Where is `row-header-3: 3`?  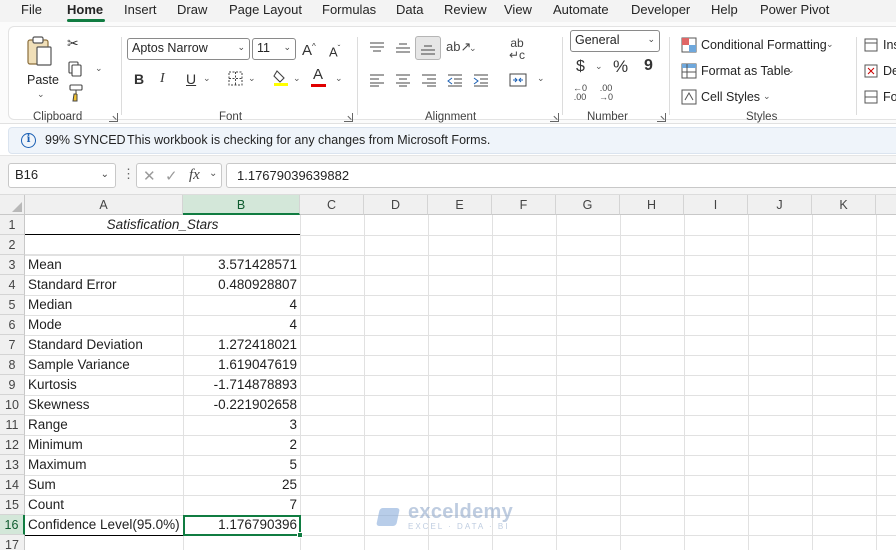
row-header-3: 3 is located at coordinates (12, 265).